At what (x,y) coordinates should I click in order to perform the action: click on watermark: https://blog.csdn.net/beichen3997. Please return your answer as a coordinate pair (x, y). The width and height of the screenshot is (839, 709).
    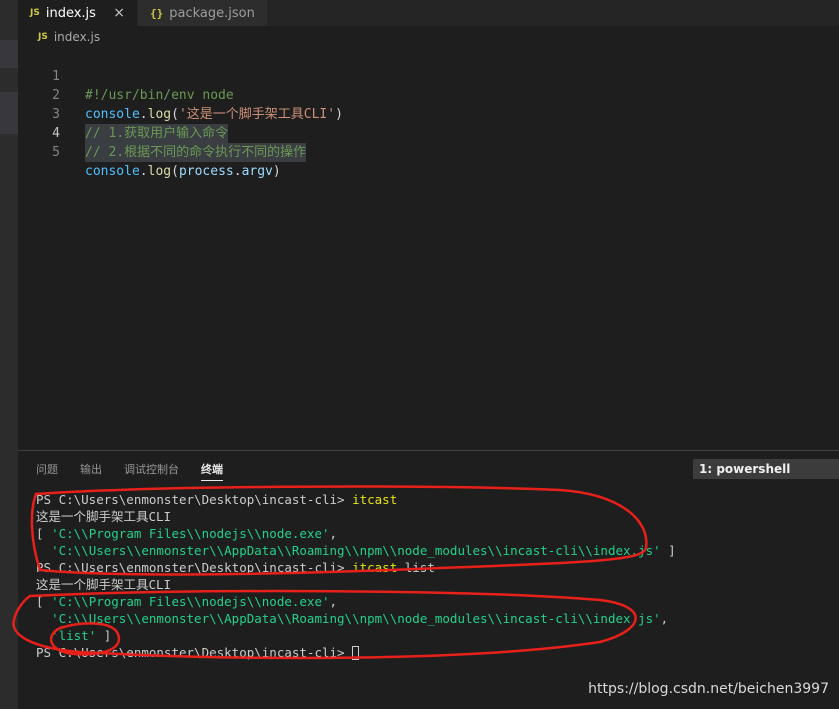
    Looking at the image, I should click on (708, 689).